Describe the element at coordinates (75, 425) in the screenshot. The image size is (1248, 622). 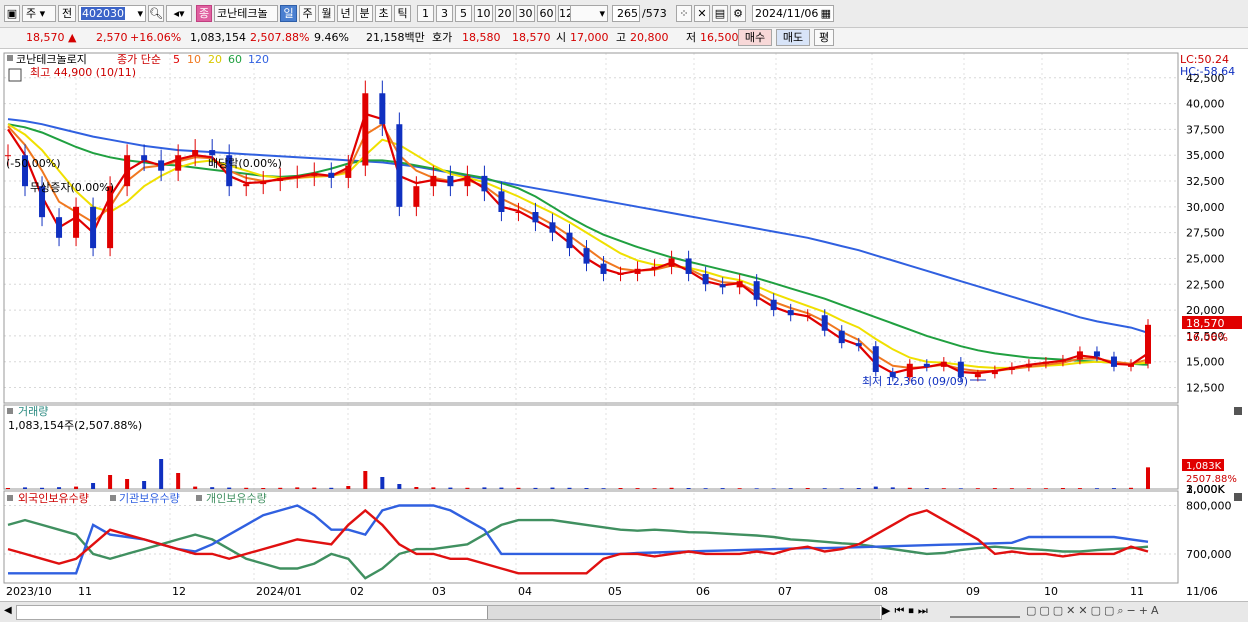
I see `volume-label: 1,083,154주(2,507.88%)` at that location.